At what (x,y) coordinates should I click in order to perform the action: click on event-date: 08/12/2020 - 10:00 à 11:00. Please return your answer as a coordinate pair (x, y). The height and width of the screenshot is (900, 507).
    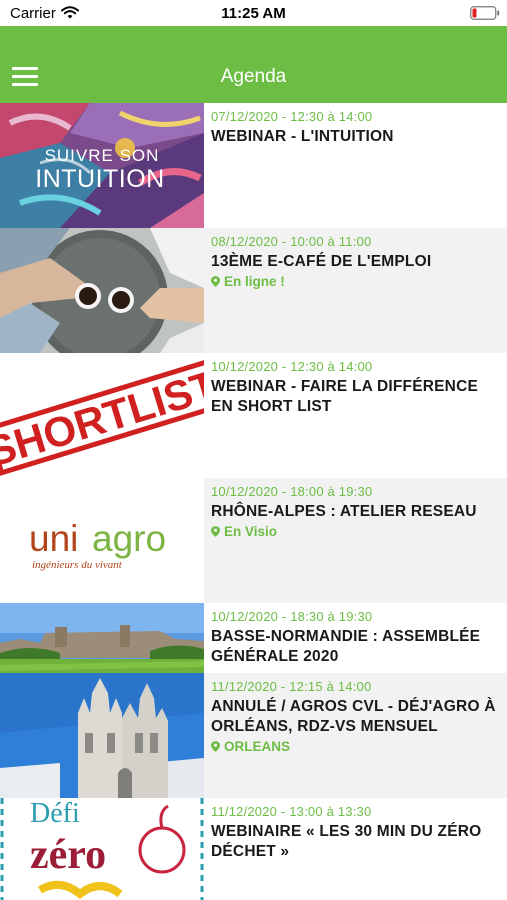
    Looking at the image, I should click on (291, 241).